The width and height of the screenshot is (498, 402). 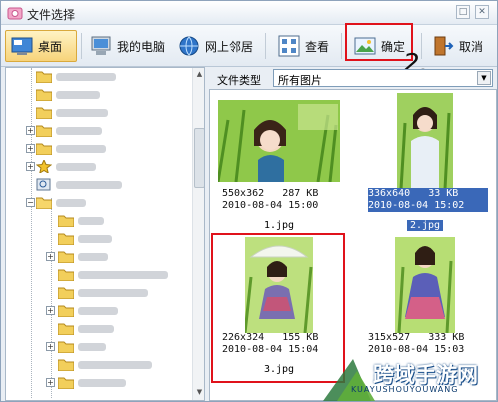 What do you see at coordinates (198, 234) in the screenshot?
I see `tree-scrollbar: ▲ ▼` at bounding box center [198, 234].